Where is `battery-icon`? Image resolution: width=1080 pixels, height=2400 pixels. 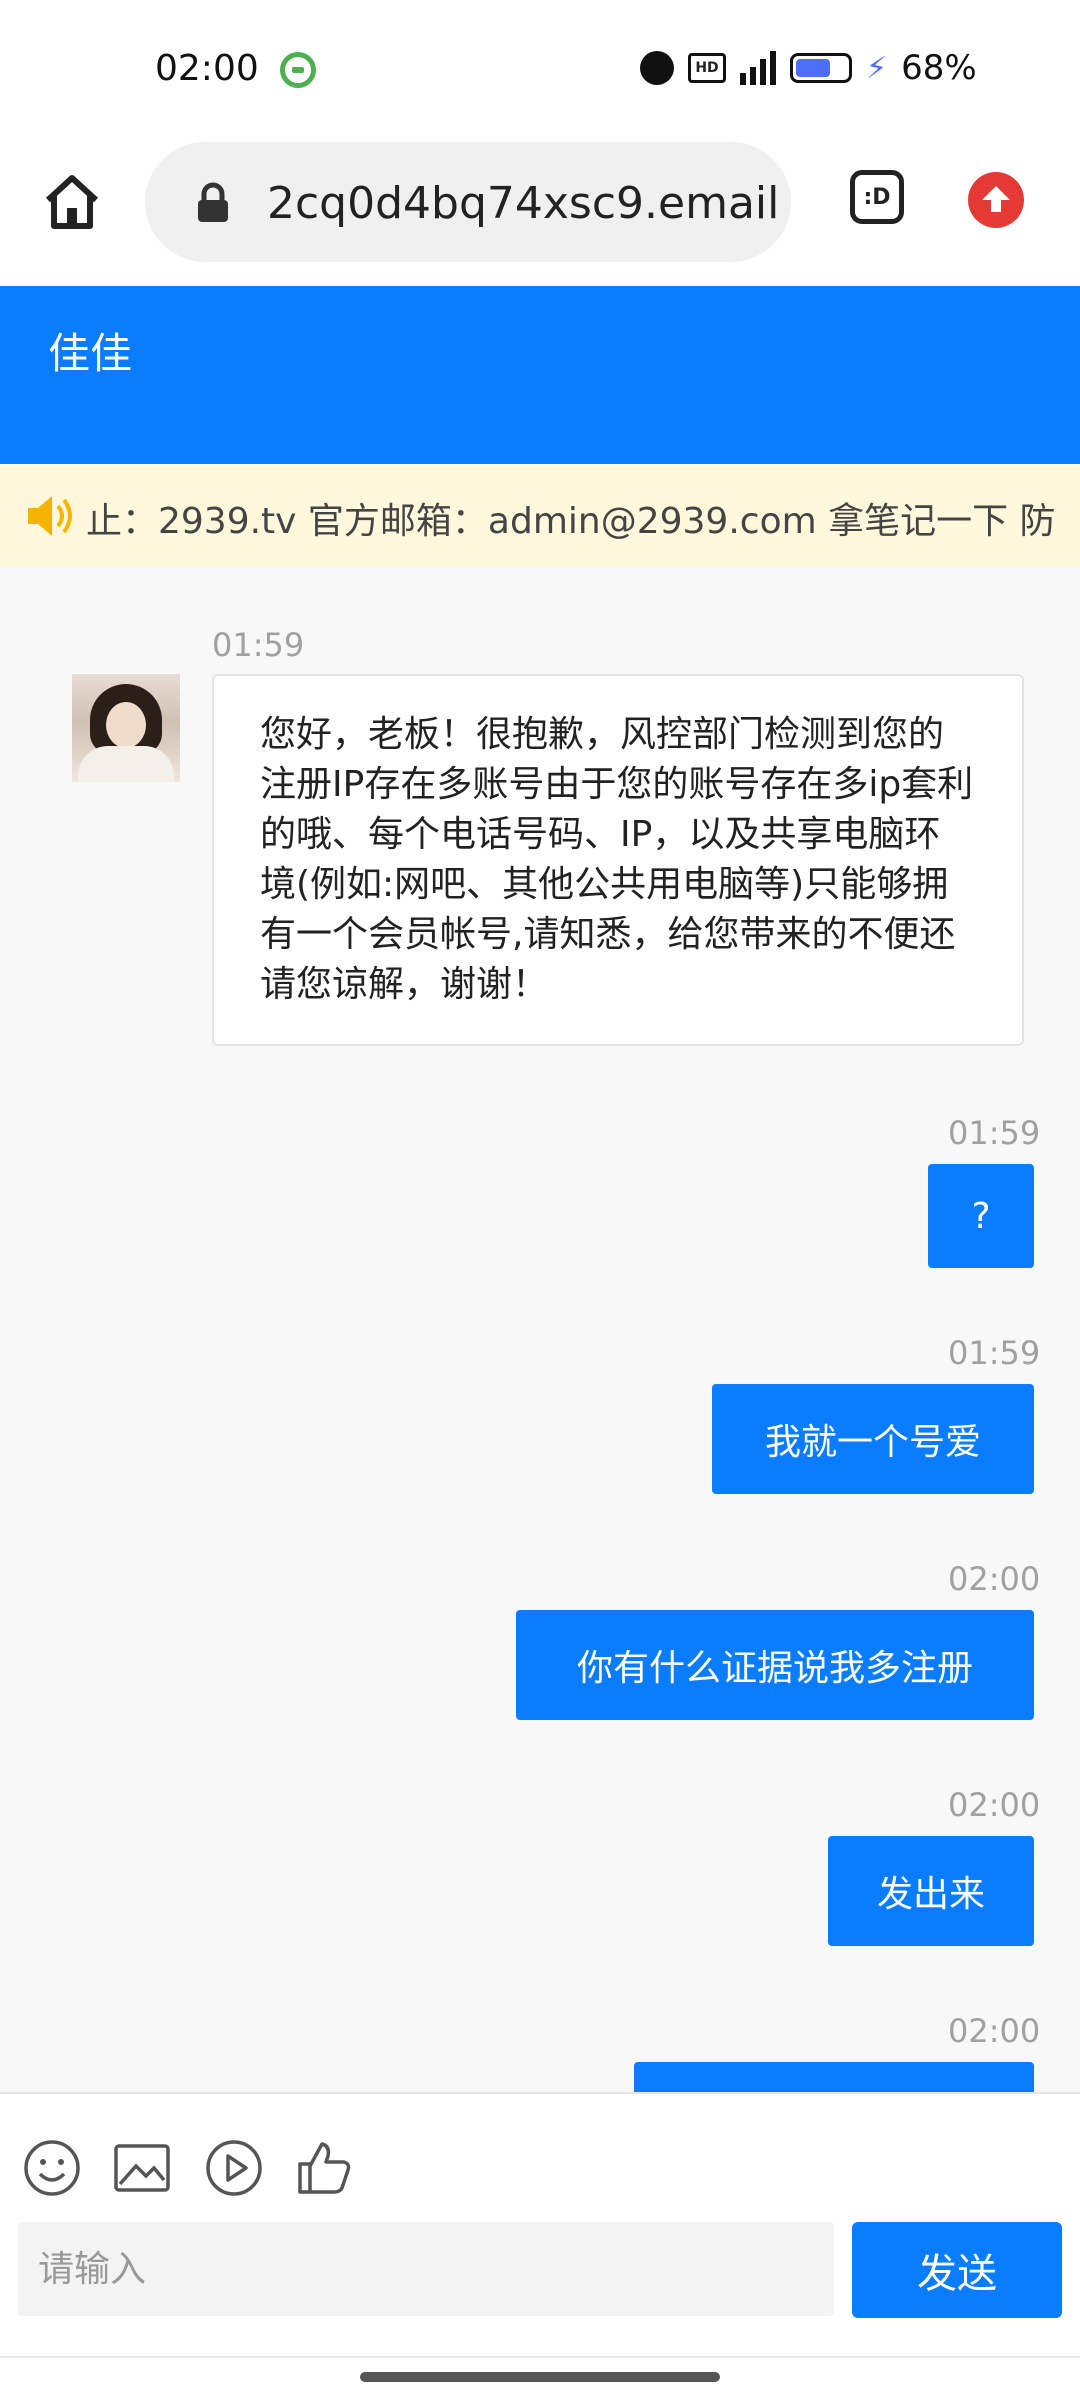 battery-icon is located at coordinates (821, 68).